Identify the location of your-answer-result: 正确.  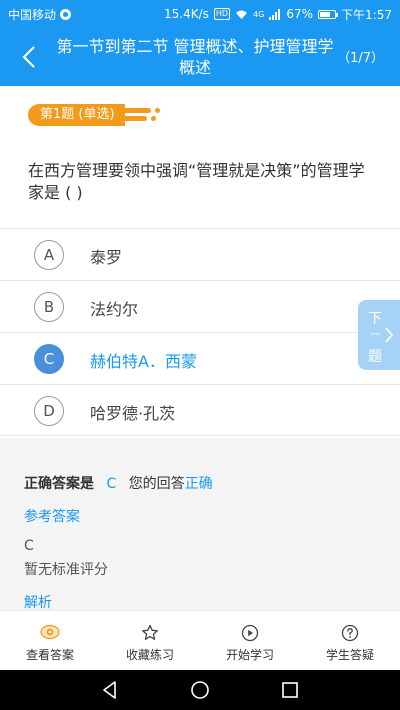
(198, 484).